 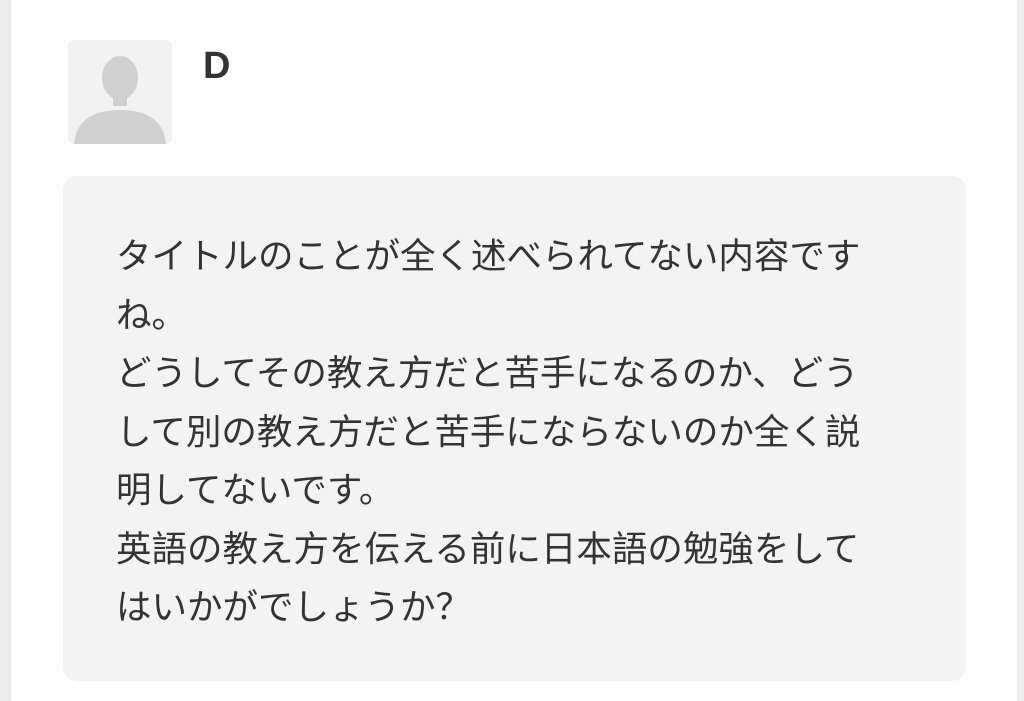 What do you see at coordinates (216, 66) in the screenshot?
I see `comment-author-name: D` at bounding box center [216, 66].